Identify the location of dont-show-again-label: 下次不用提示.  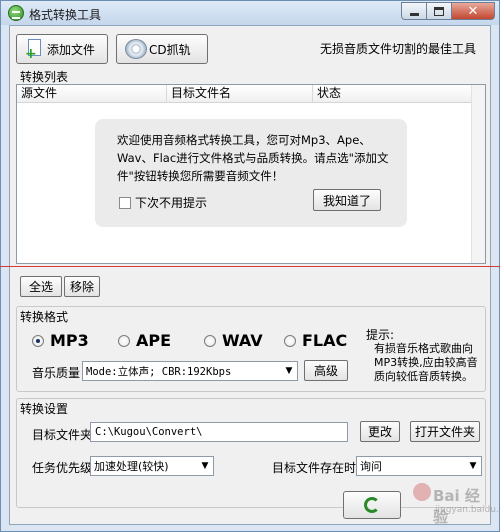
(171, 203).